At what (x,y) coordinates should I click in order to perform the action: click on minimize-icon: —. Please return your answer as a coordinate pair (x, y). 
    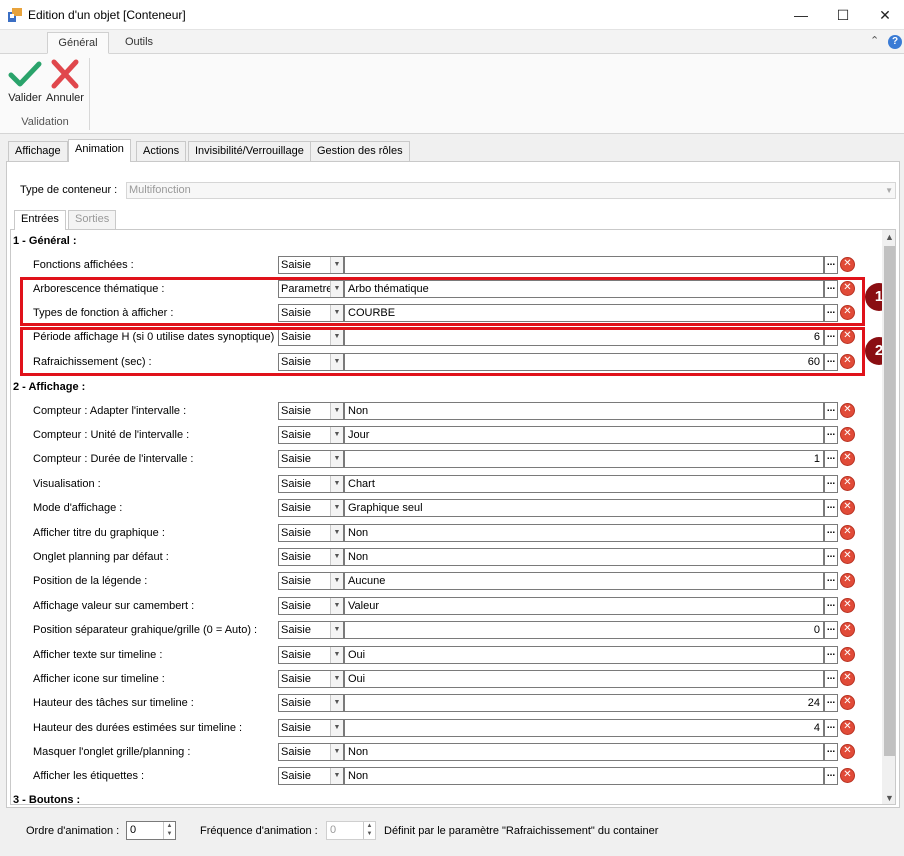
    Looking at the image, I should click on (801, 15).